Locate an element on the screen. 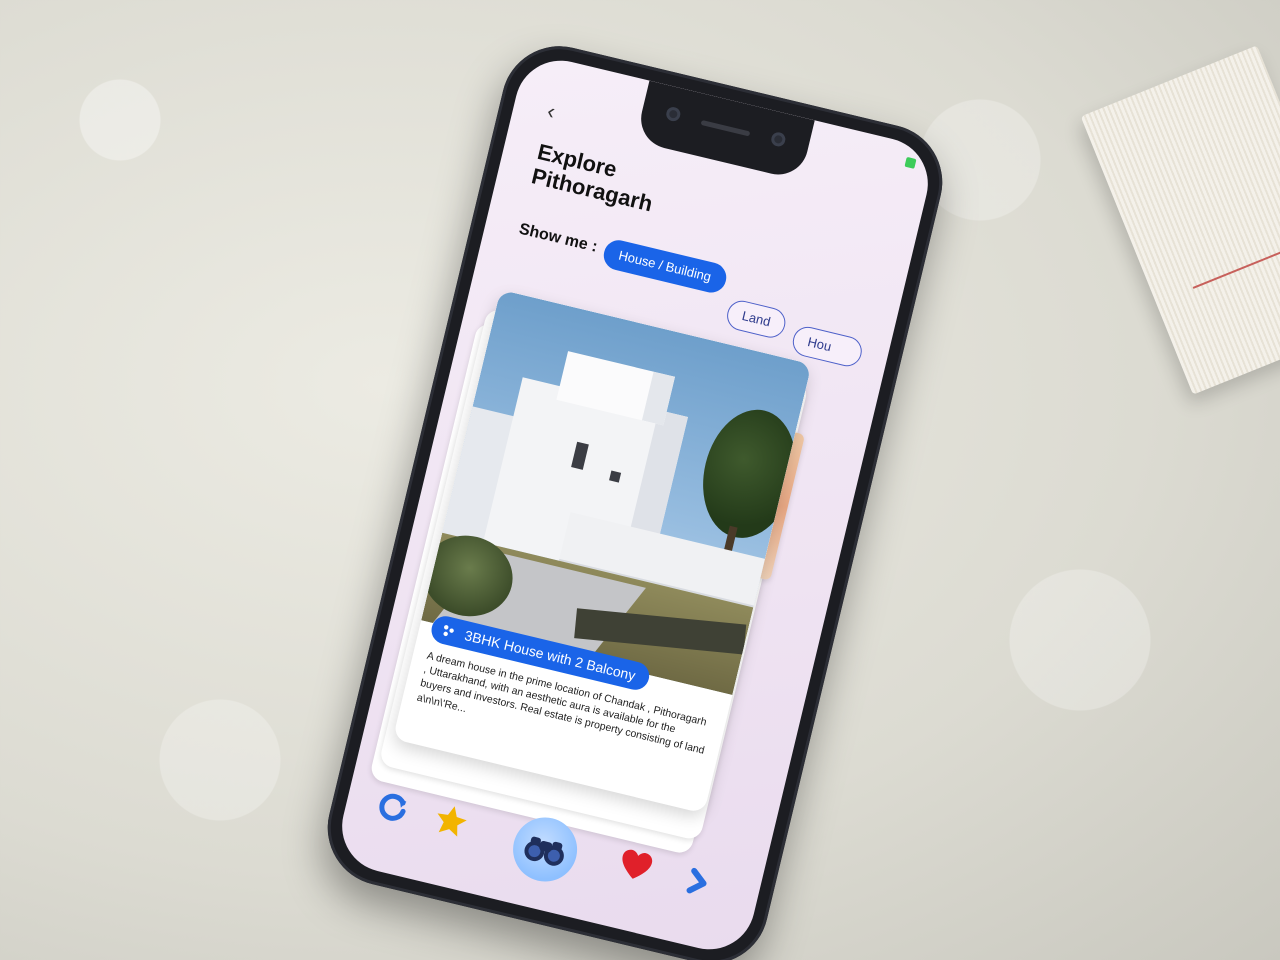 Image resolution: width=1280 pixels, height=960 pixels. chip-house-building: House / Building is located at coordinates (664, 266).